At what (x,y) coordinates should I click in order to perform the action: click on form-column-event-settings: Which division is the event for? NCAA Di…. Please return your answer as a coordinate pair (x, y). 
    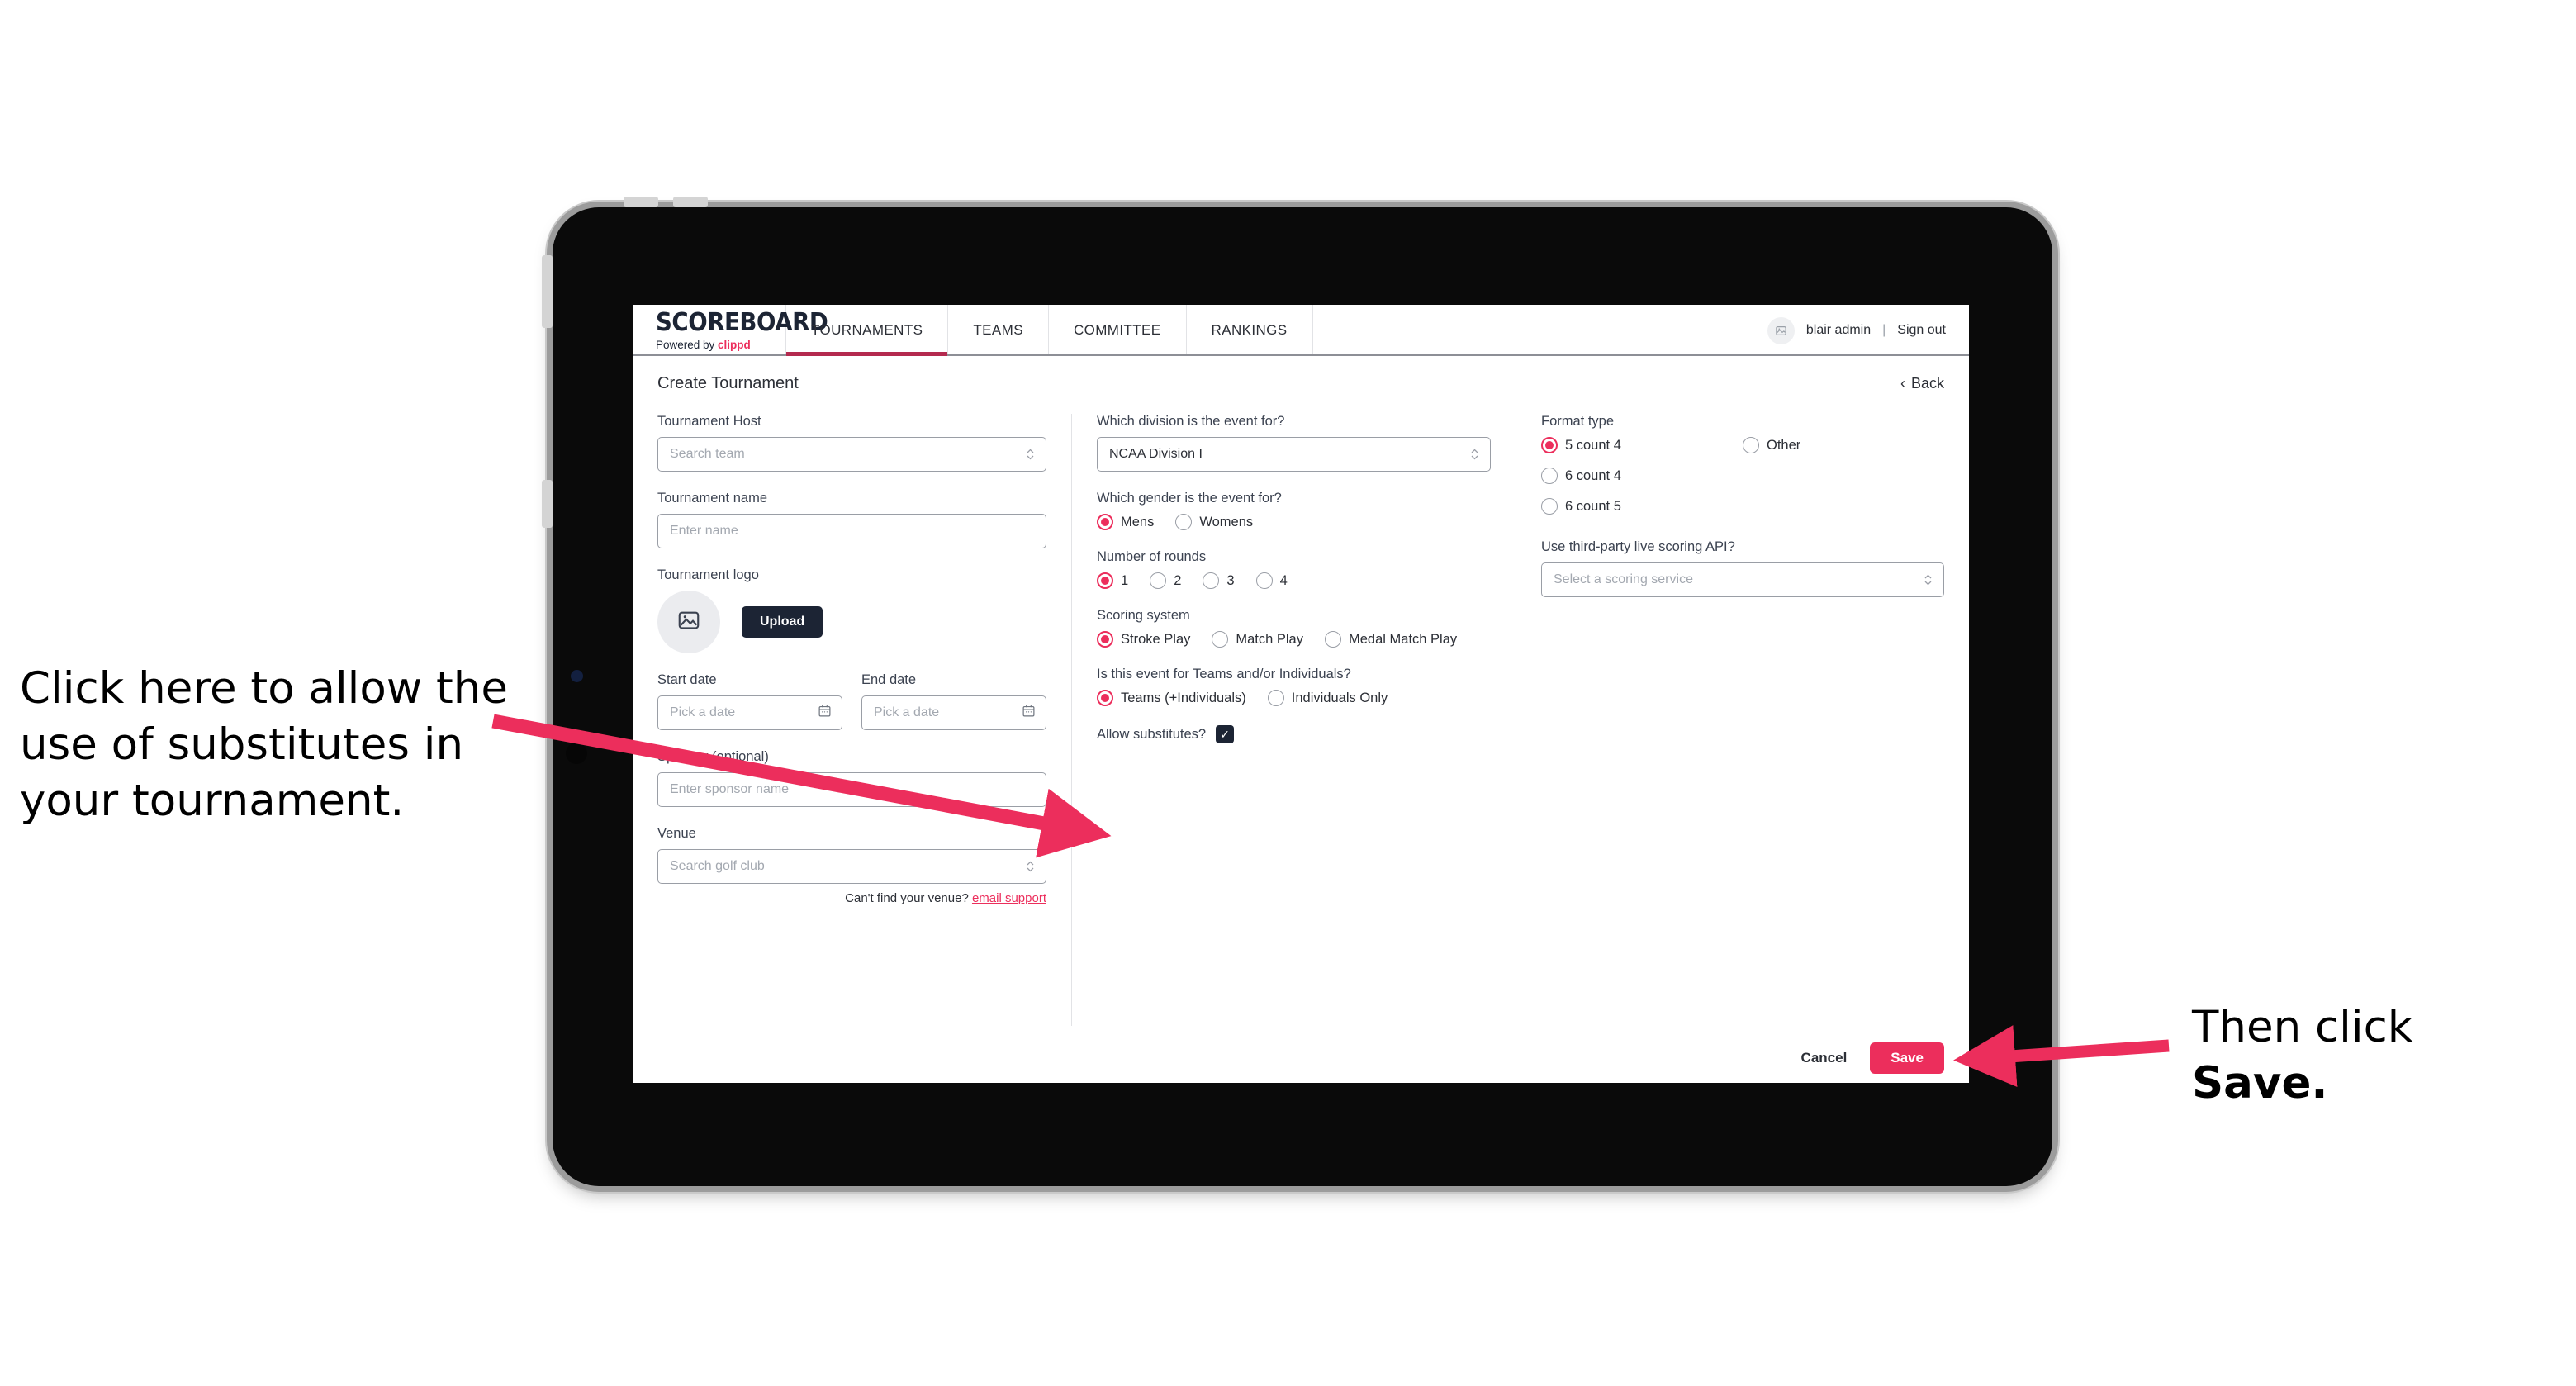
    Looking at the image, I should click on (1293, 720).